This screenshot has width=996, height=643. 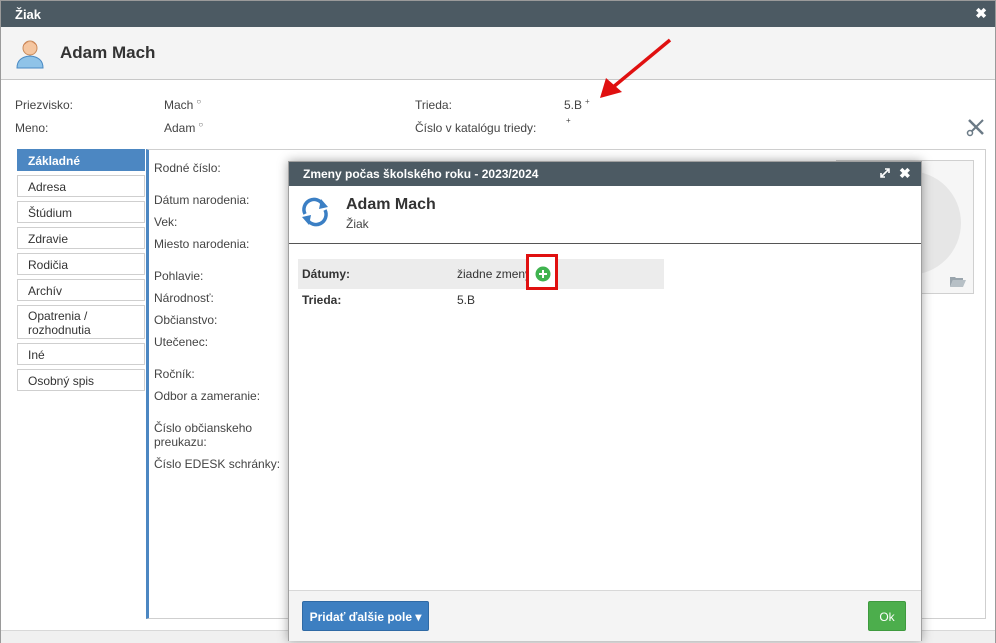 I want to click on dialog-class-value: 5.B, so click(x=466, y=300).